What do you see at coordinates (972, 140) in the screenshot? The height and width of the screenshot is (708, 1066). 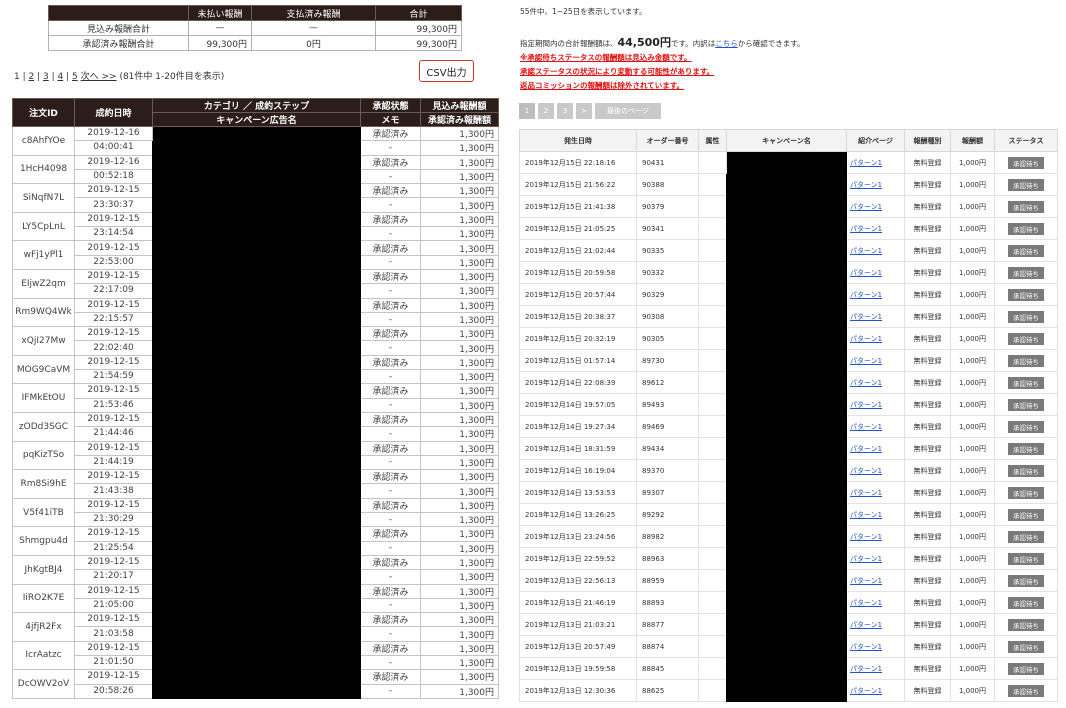 I see `col-reward-amount: 報酬額` at bounding box center [972, 140].